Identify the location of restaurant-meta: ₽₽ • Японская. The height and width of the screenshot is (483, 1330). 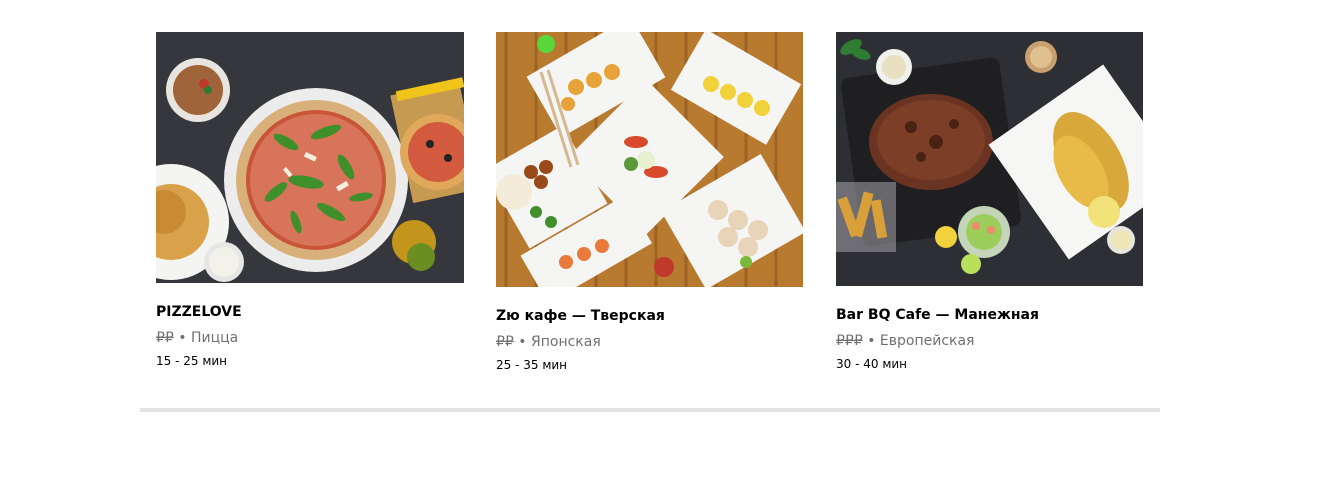
(650, 342).